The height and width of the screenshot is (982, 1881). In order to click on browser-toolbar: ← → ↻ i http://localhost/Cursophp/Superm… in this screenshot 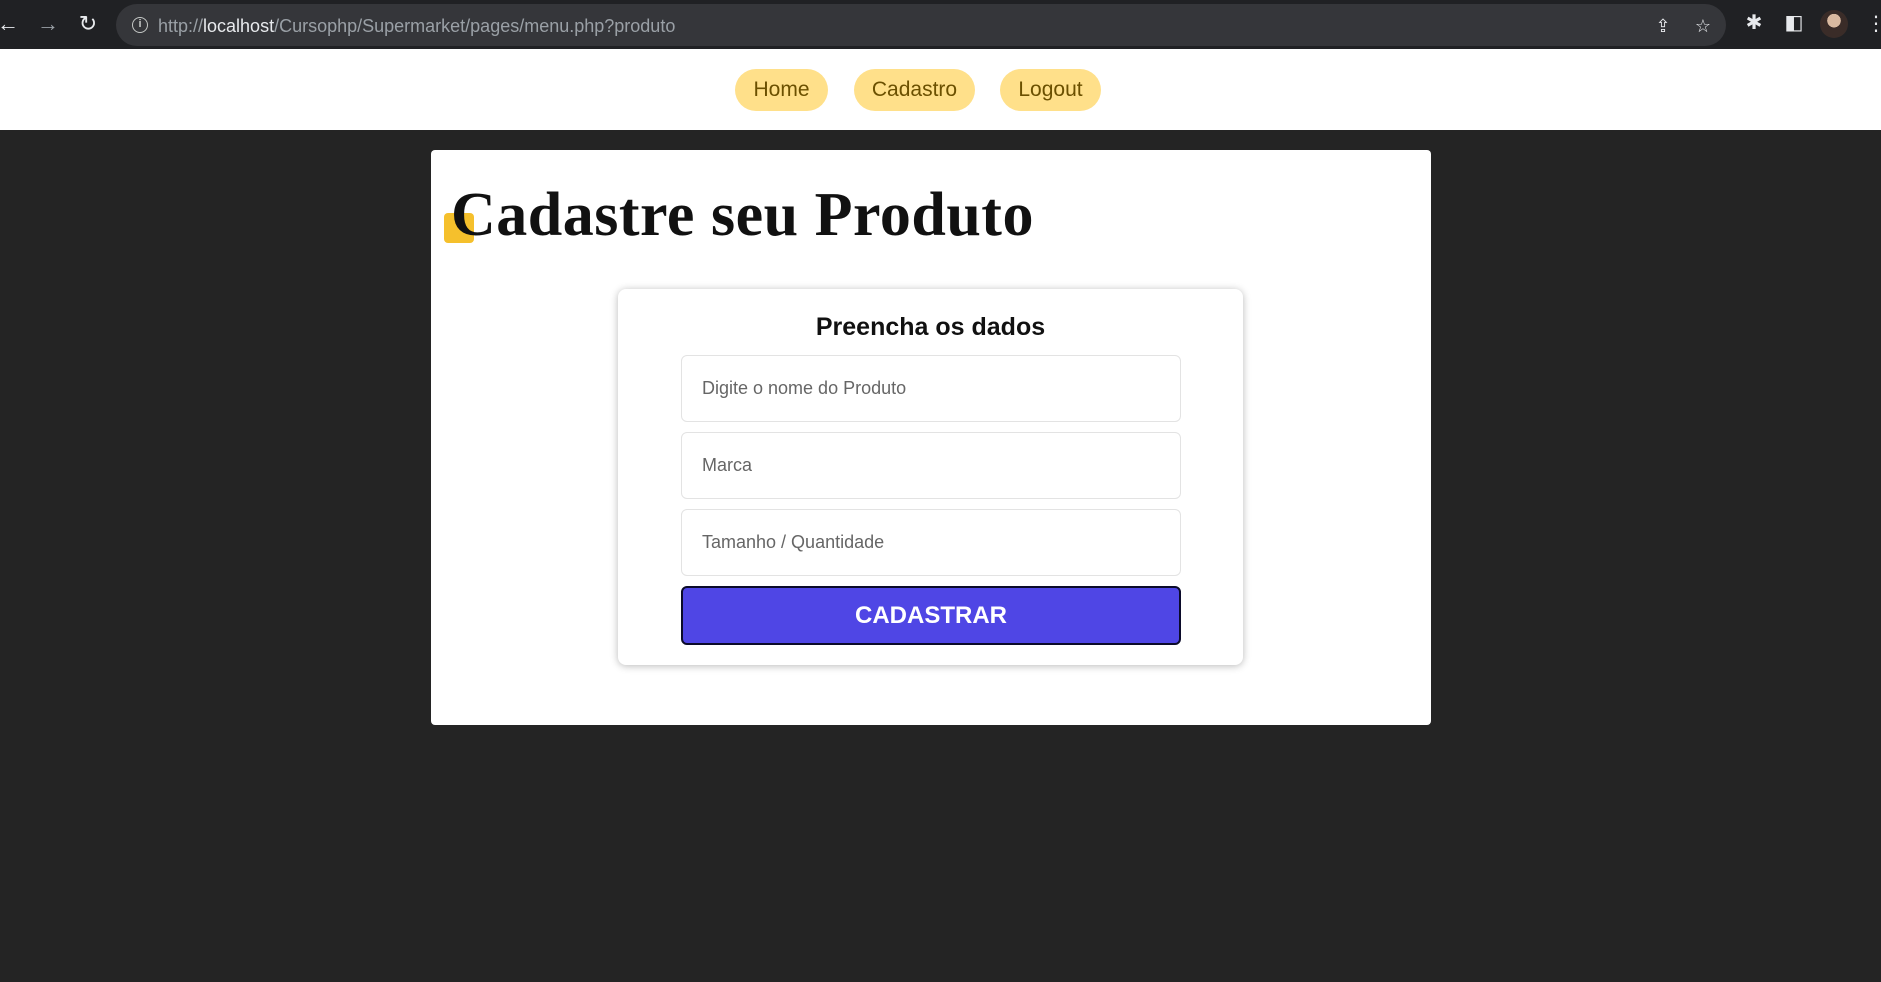, I will do `click(940, 24)`.